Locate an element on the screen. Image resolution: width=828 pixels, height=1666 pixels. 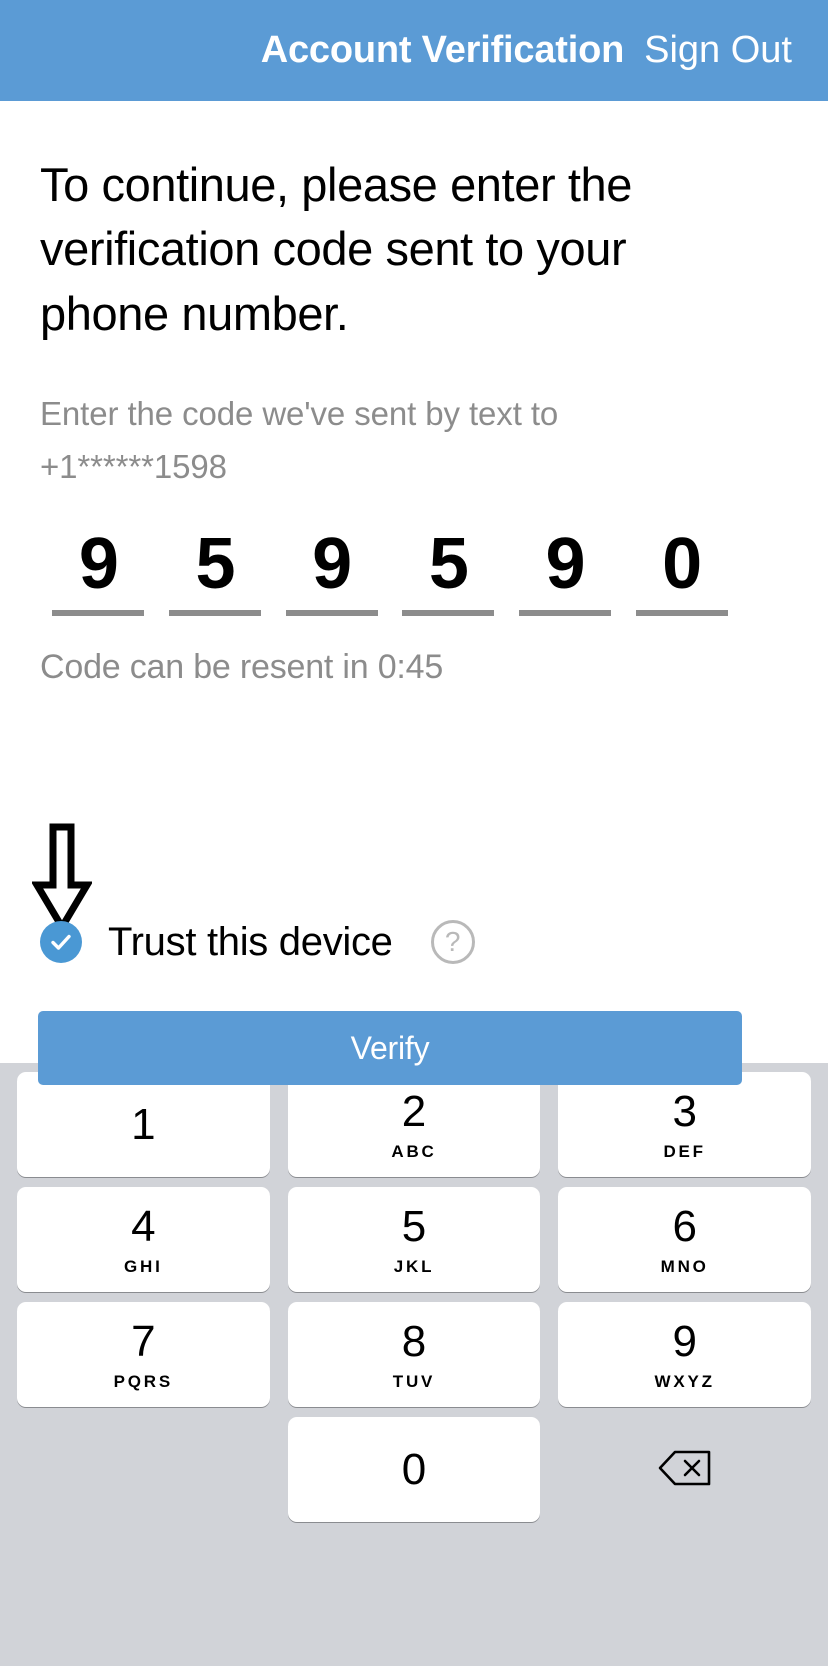
keypad-key-digit: 4 is located at coordinates (143, 1226).